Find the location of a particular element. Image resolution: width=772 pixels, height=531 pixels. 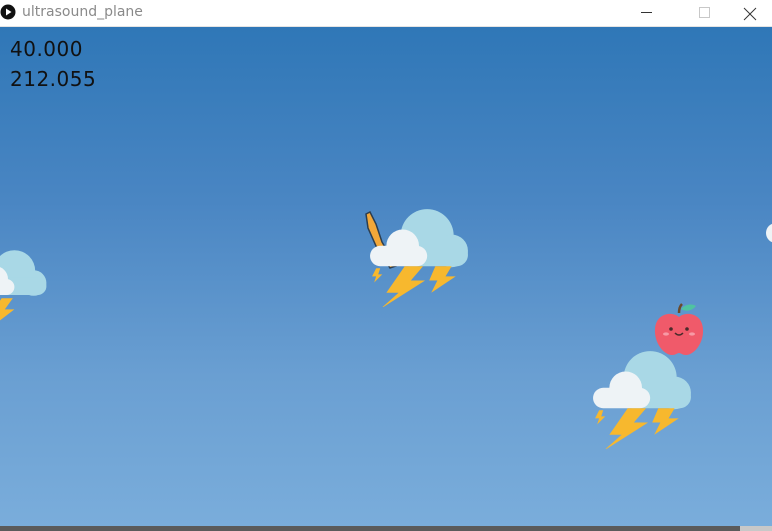

minimize-icon is located at coordinates (646, 12).